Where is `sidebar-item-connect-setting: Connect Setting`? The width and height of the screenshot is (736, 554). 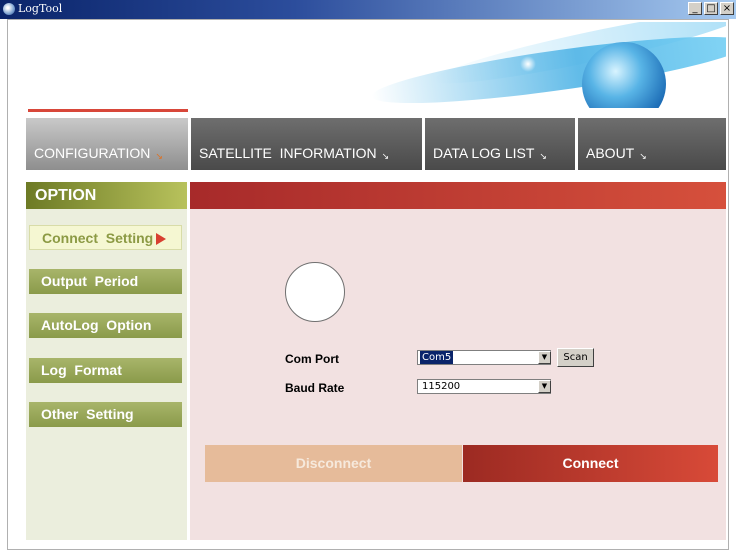 sidebar-item-connect-setting: Connect Setting is located at coordinates (105, 237).